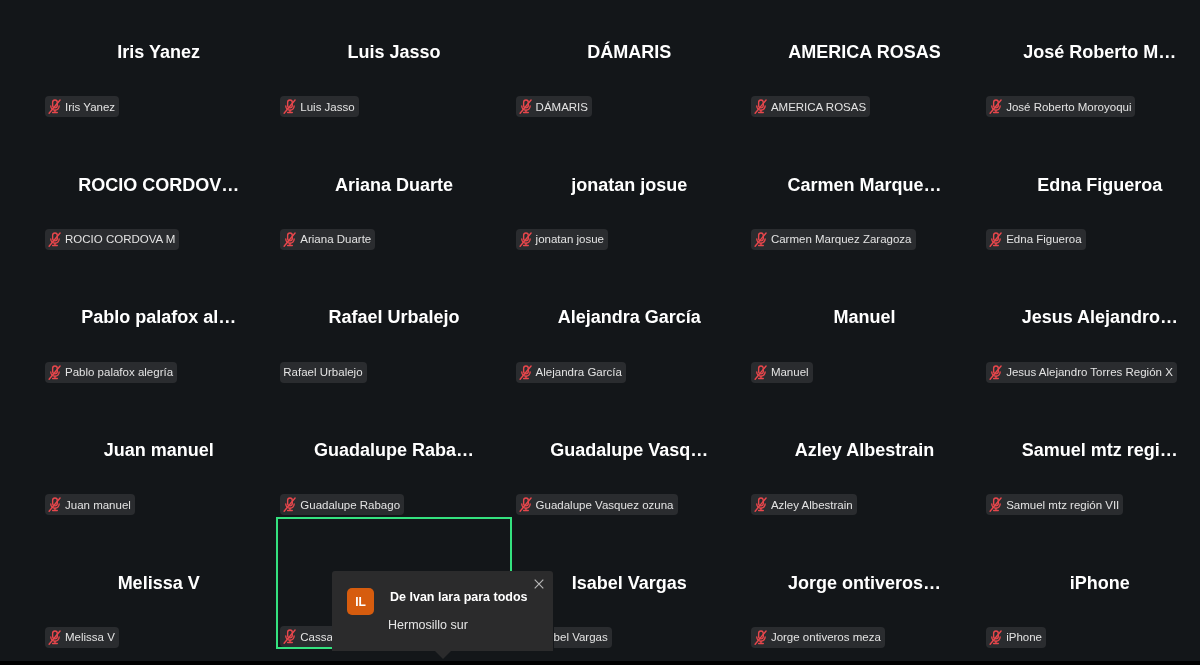 This screenshot has width=1200, height=665. What do you see at coordinates (864, 450) in the screenshot?
I see `participant-name: Azley Albestrain` at bounding box center [864, 450].